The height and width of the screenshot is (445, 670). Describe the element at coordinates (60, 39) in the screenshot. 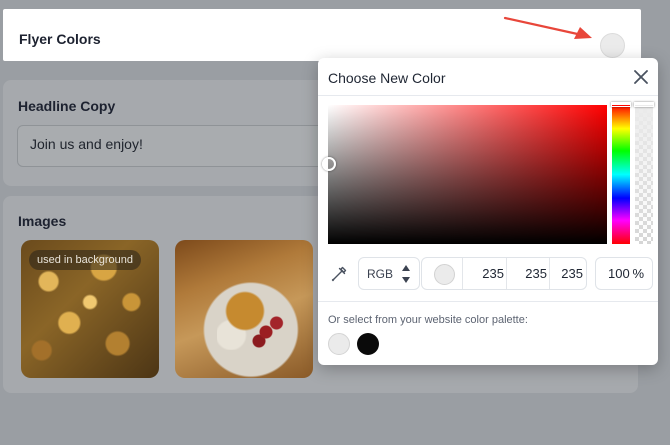

I see `flyer-colors-title: Flyer Colors` at that location.